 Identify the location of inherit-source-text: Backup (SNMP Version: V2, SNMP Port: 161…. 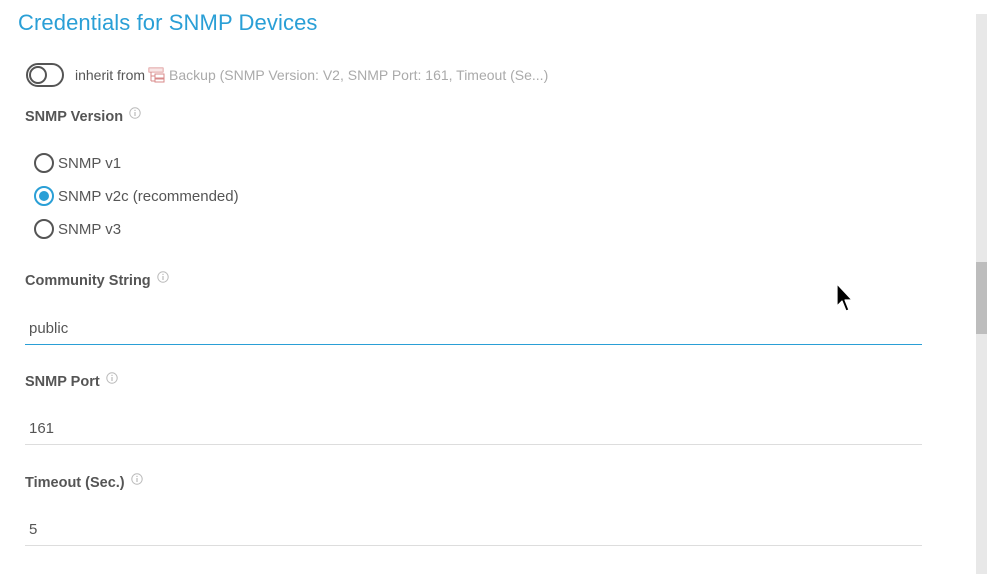
(359, 75).